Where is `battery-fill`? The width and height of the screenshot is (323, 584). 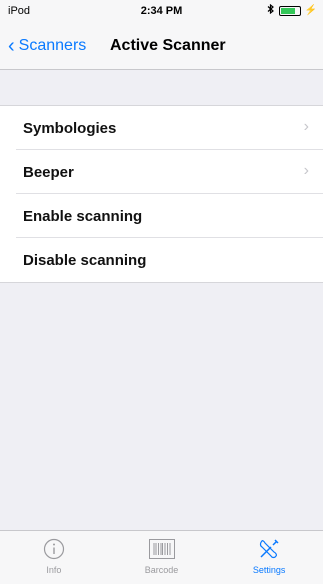
battery-fill is located at coordinates (287, 10).